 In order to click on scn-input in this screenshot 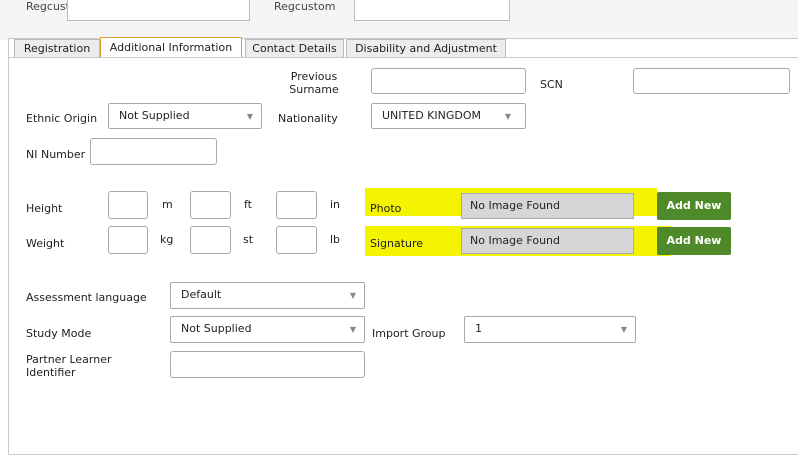, I will do `click(711, 81)`.